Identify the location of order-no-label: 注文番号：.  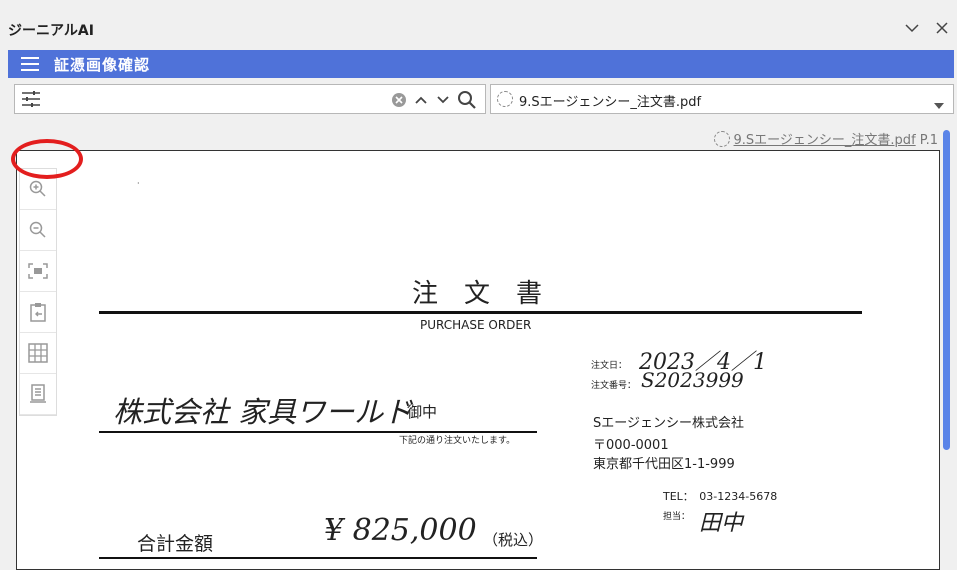
(614, 386).